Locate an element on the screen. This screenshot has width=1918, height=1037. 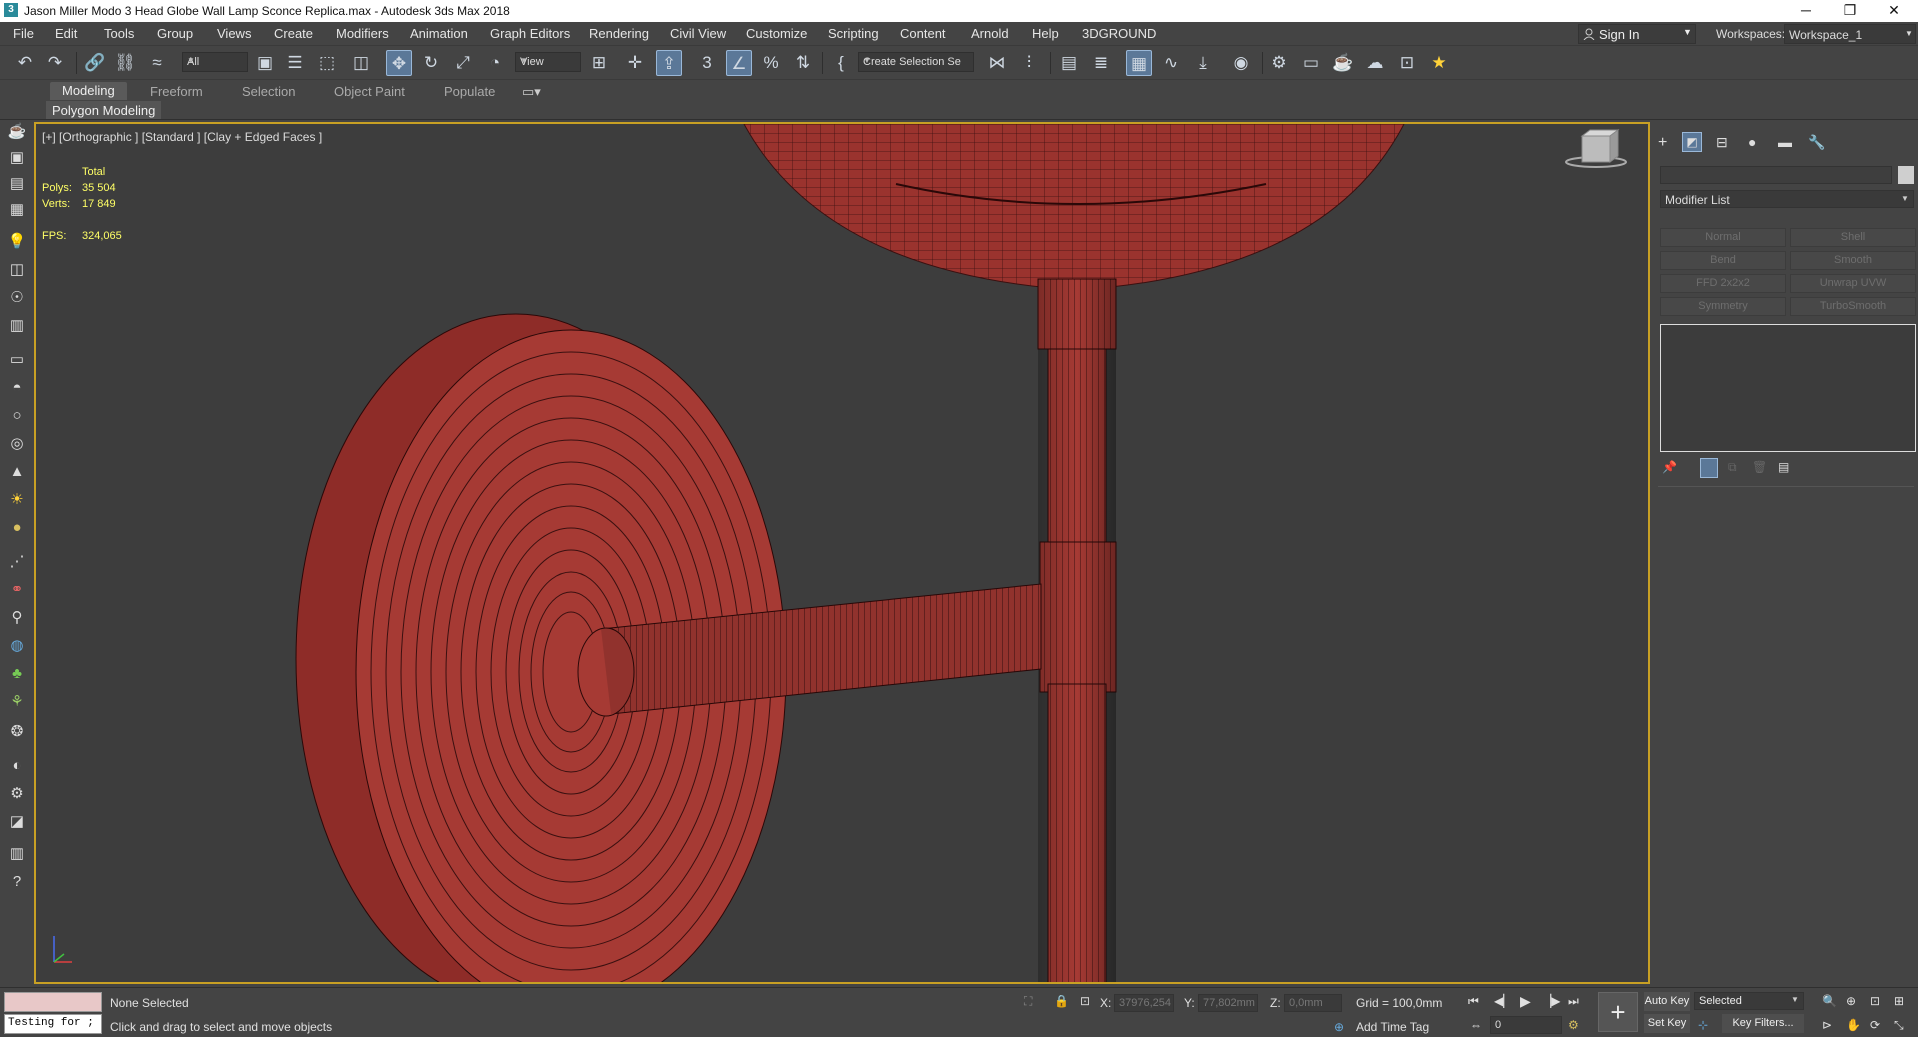
polygon-modeling-panel: Polygon Modeling is located at coordinates (104, 110).